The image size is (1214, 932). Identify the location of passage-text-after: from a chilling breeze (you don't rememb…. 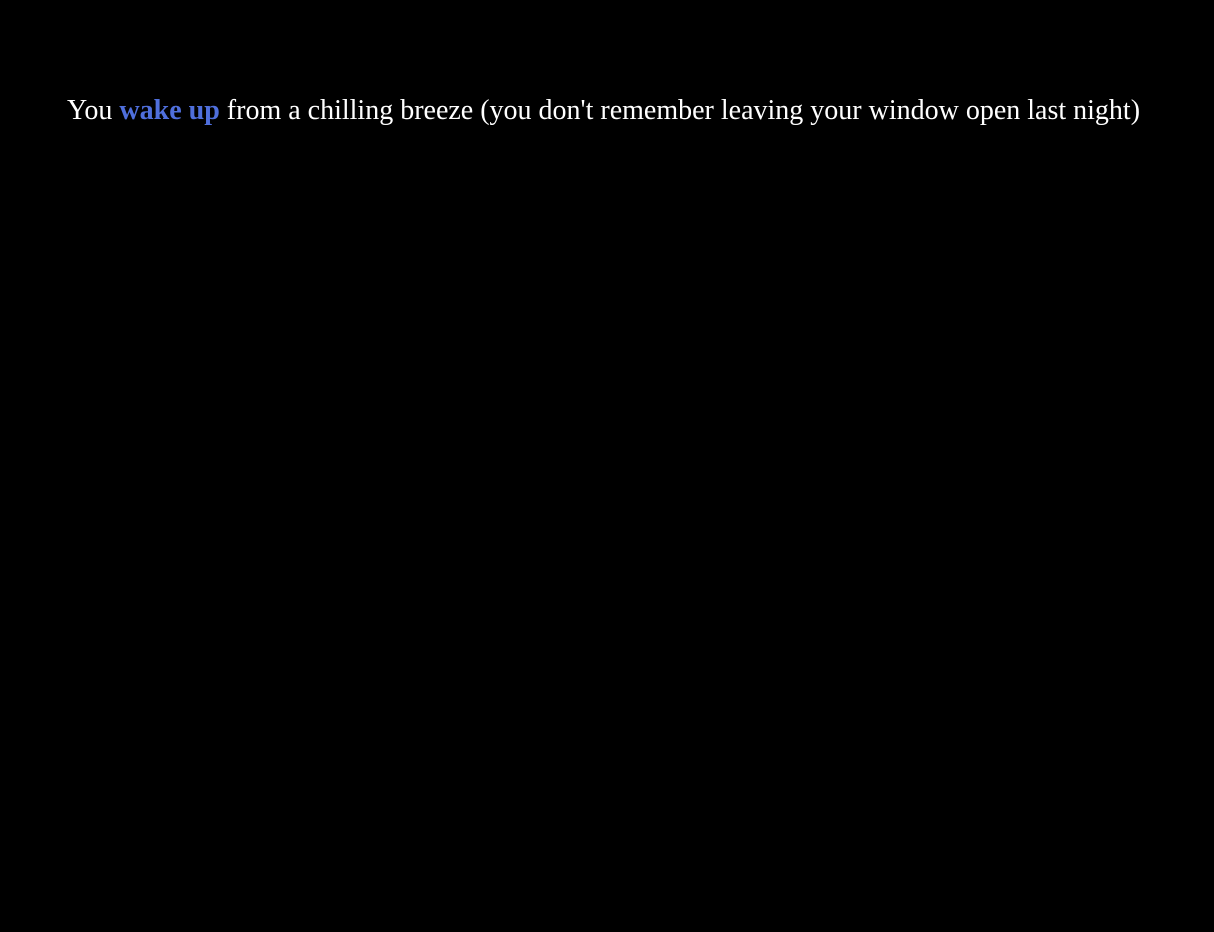
(680, 110).